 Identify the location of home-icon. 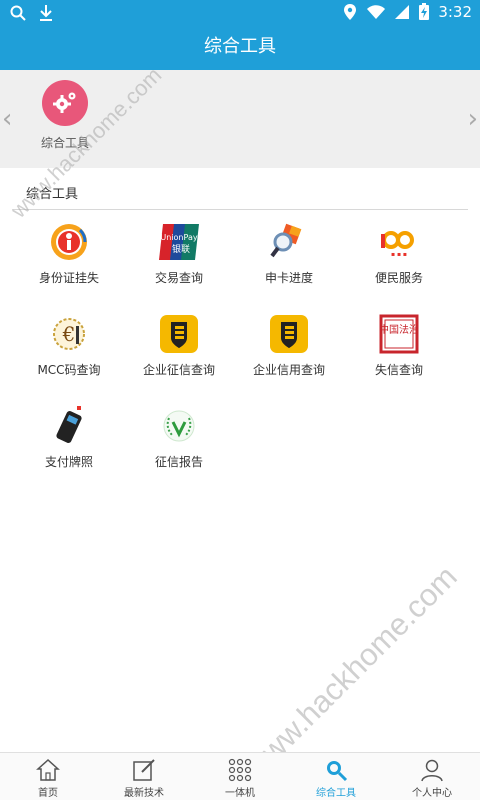
(48, 769).